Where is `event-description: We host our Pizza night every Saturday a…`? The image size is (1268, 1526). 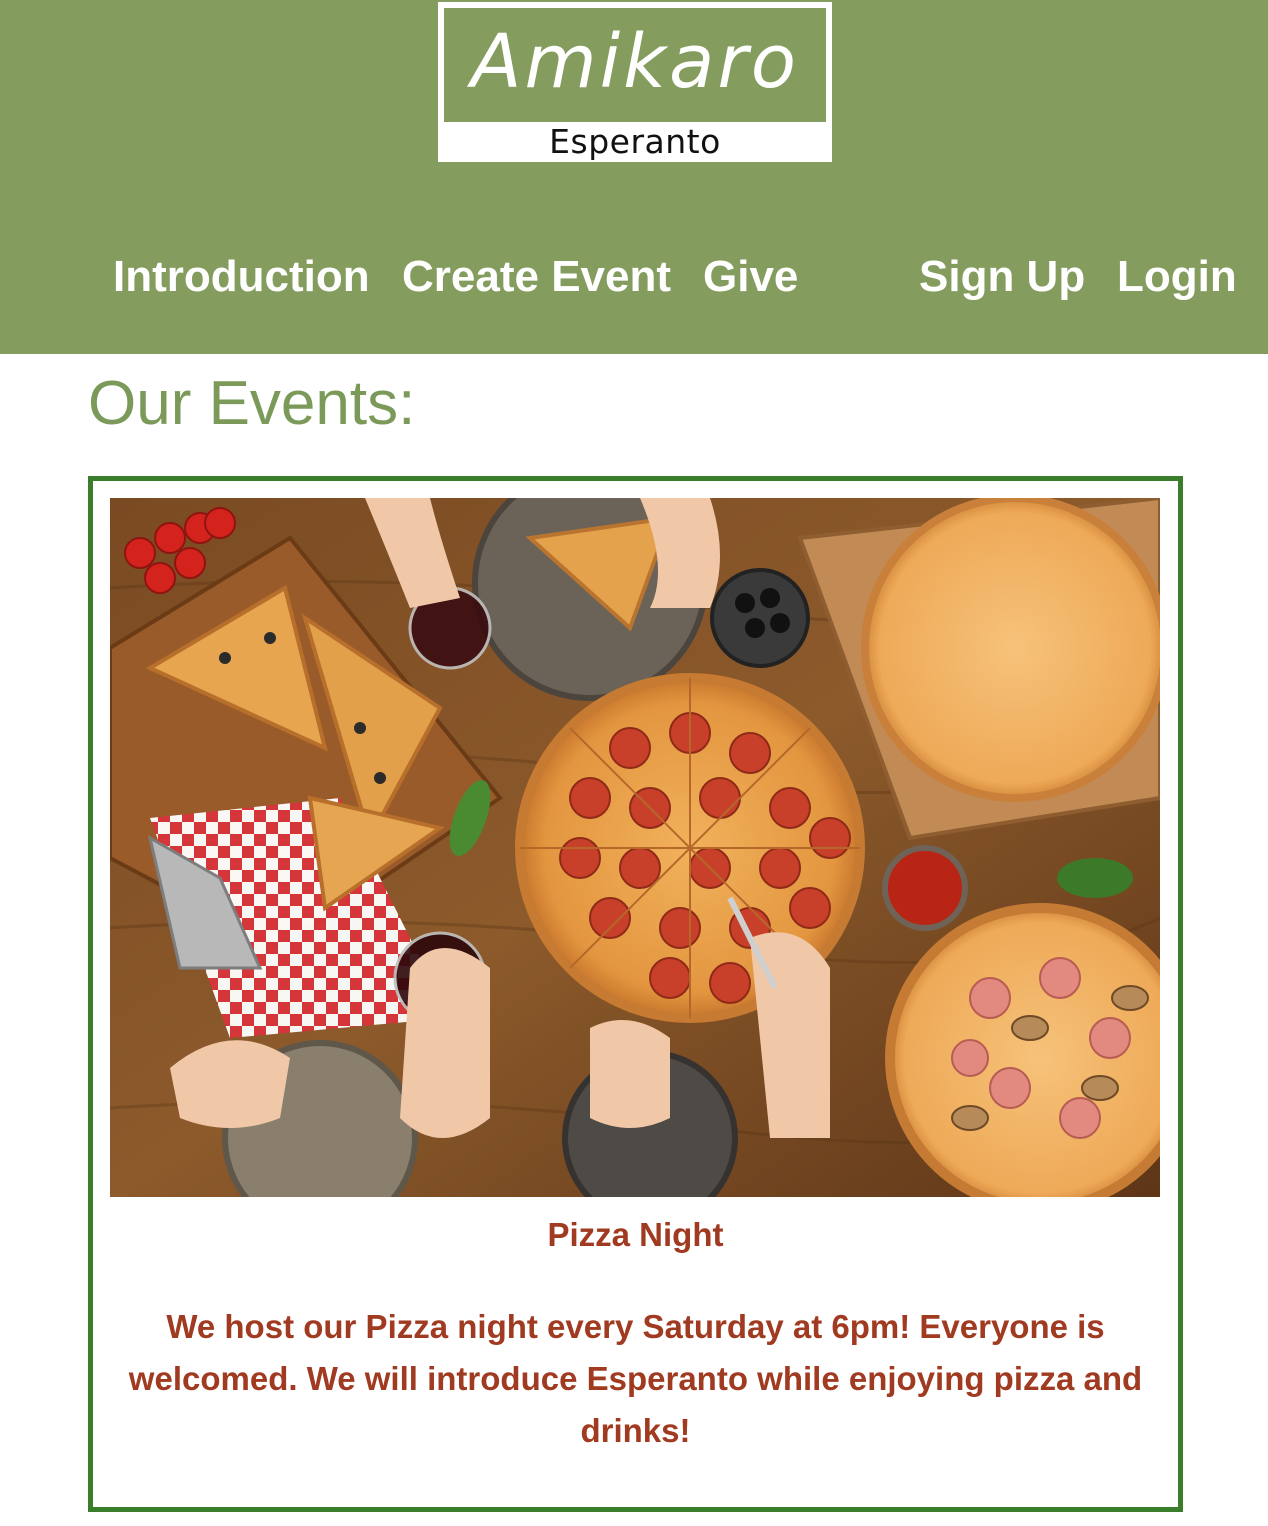
event-description: We host our Pizza night every Saturday a… is located at coordinates (635, 1378).